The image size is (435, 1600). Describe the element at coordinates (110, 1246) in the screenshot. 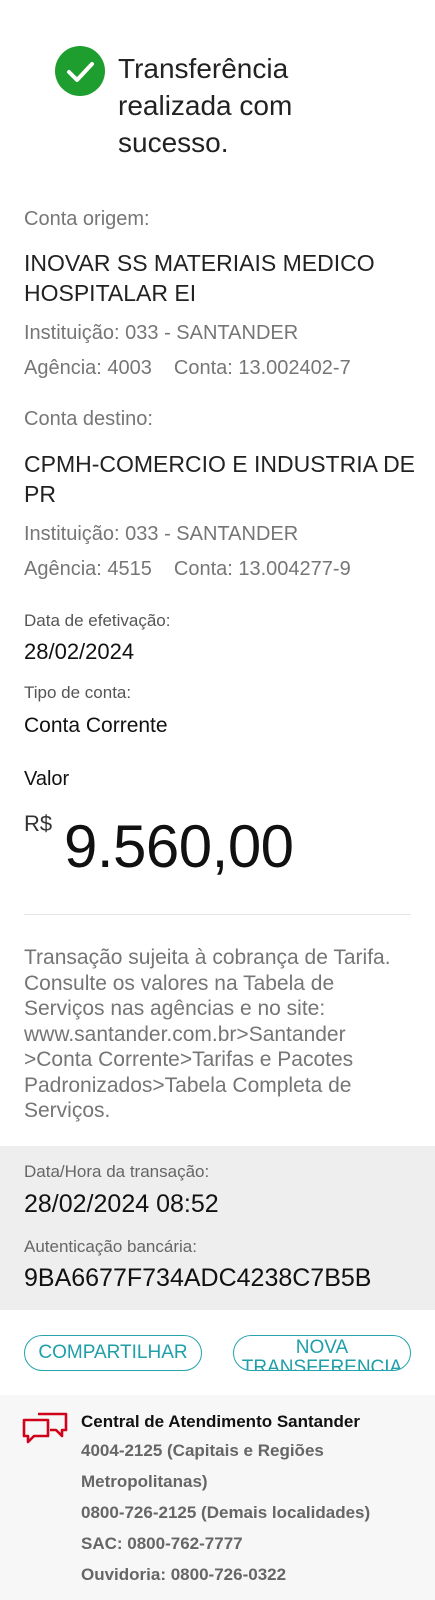

I see `auth-code-label: Autenticação bancária:` at that location.